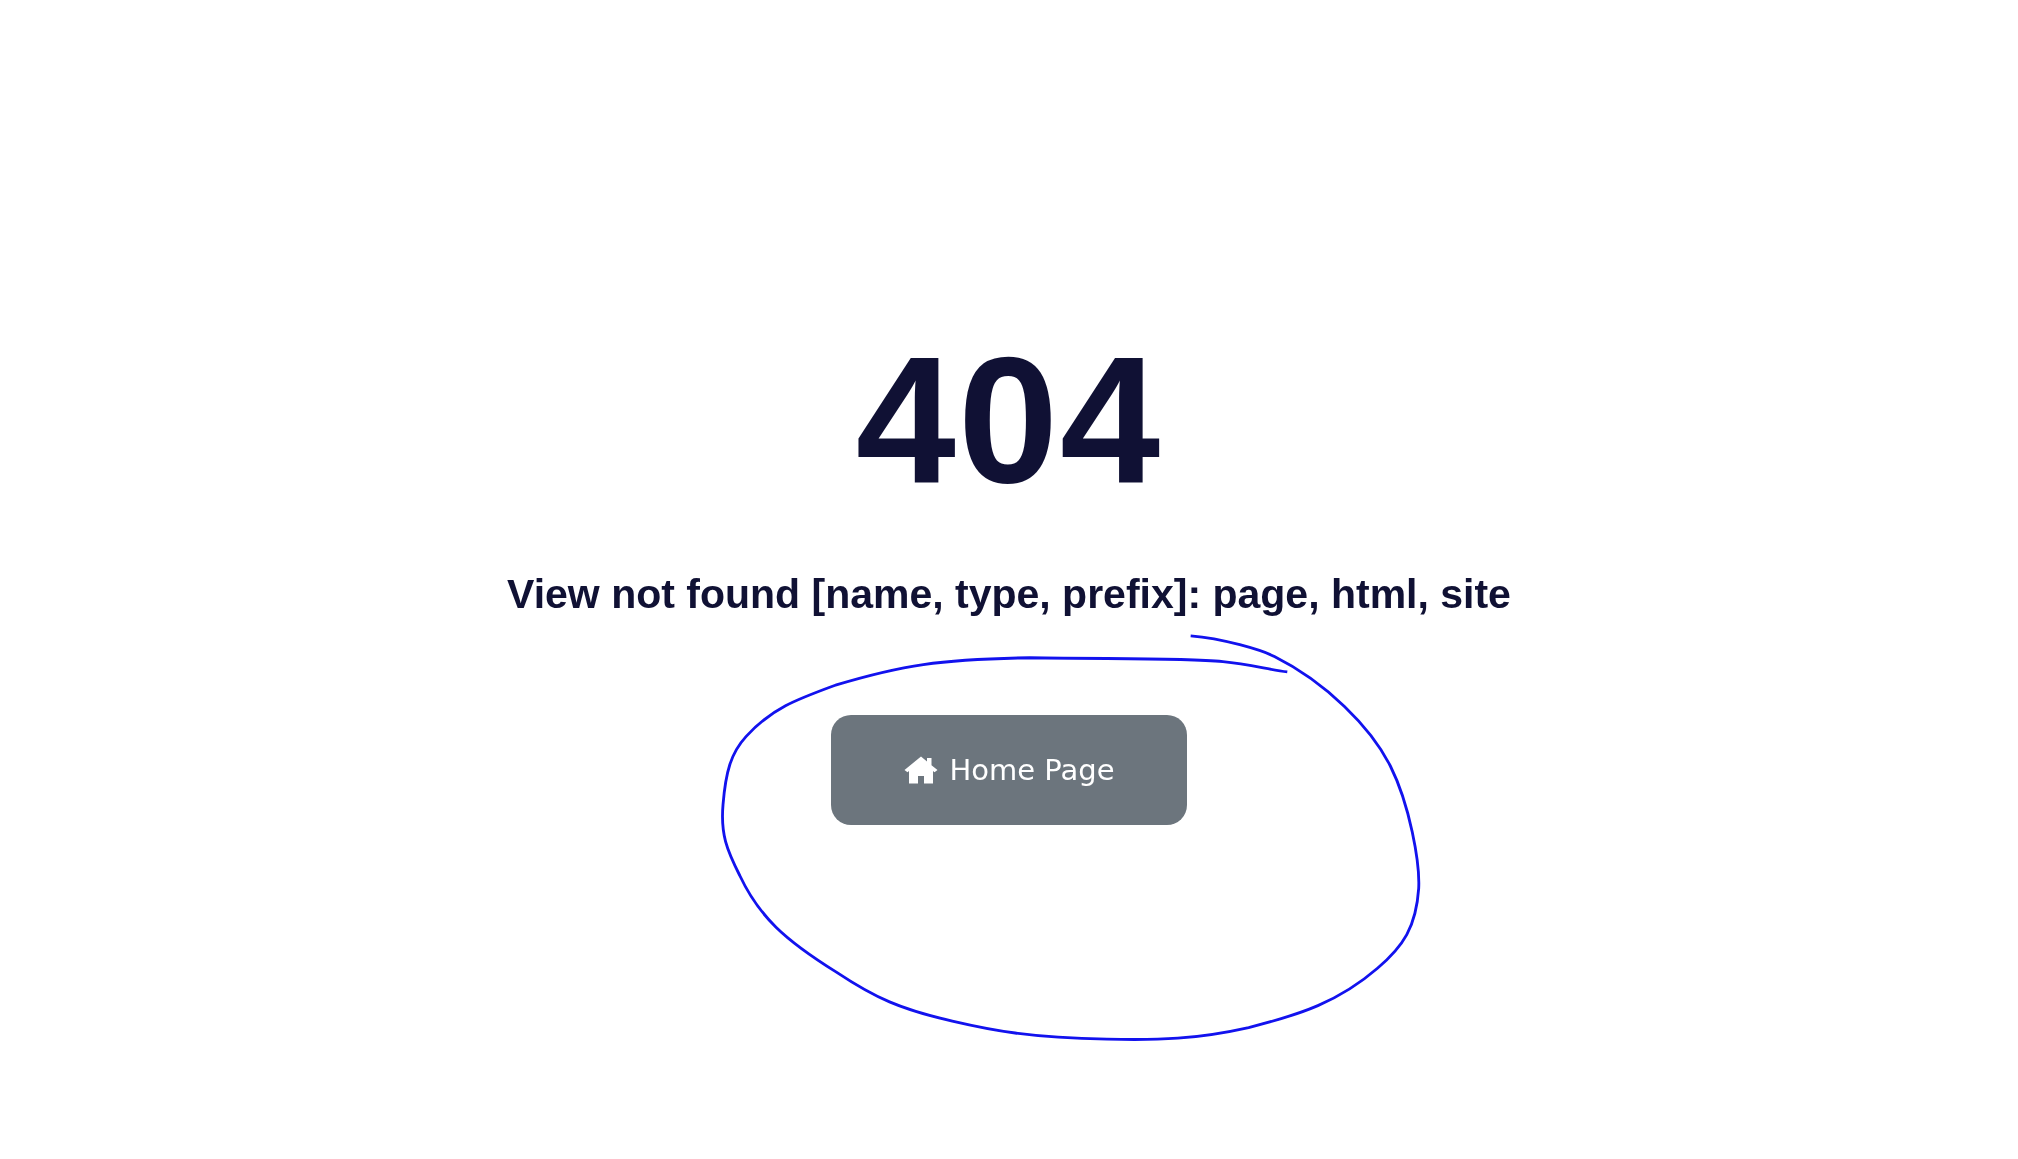 The width and height of the screenshot is (2018, 1159). What do you see at coordinates (1009, 770) in the screenshot?
I see `home-page-button: Home Page` at bounding box center [1009, 770].